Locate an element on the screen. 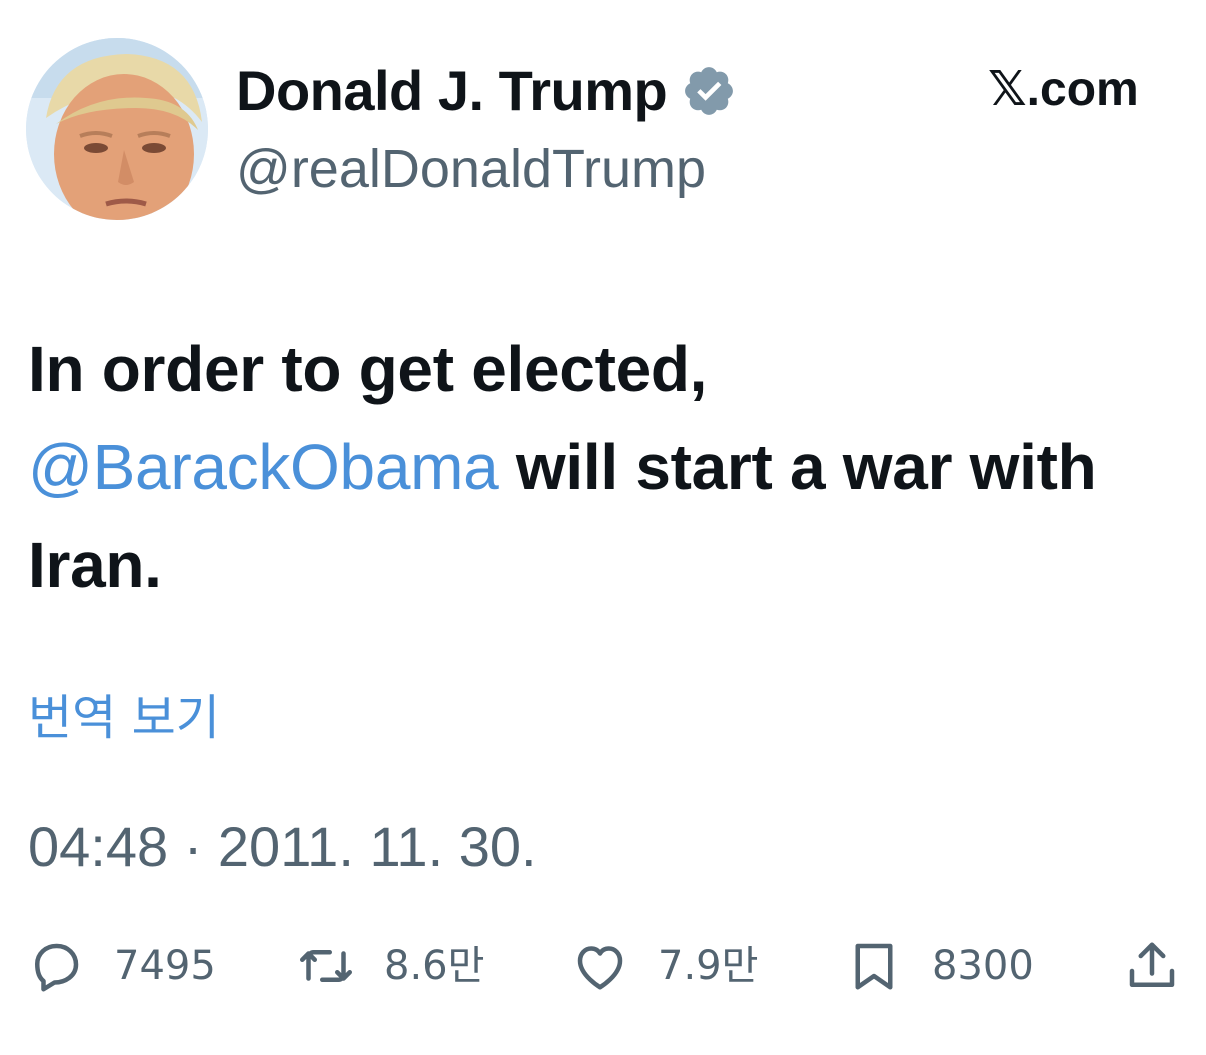 The height and width of the screenshot is (1055, 1206). like-button: 7.9만 is located at coordinates (664, 966).